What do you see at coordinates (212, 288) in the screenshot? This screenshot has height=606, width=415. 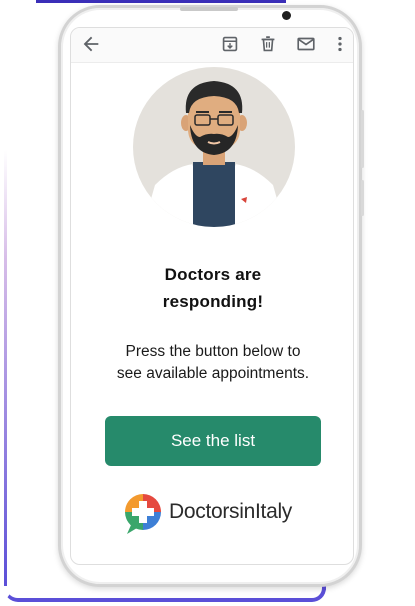 I see `headline: Doctors are responding!` at bounding box center [212, 288].